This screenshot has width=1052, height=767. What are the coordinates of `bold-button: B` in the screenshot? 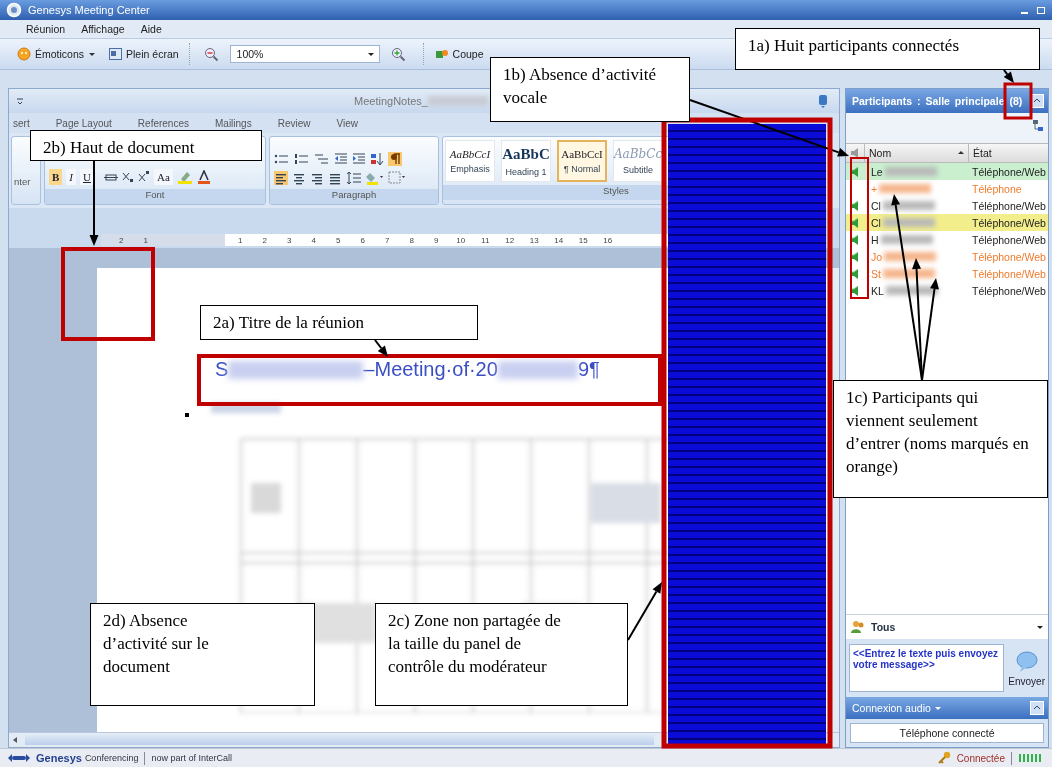 It's located at (56, 177).